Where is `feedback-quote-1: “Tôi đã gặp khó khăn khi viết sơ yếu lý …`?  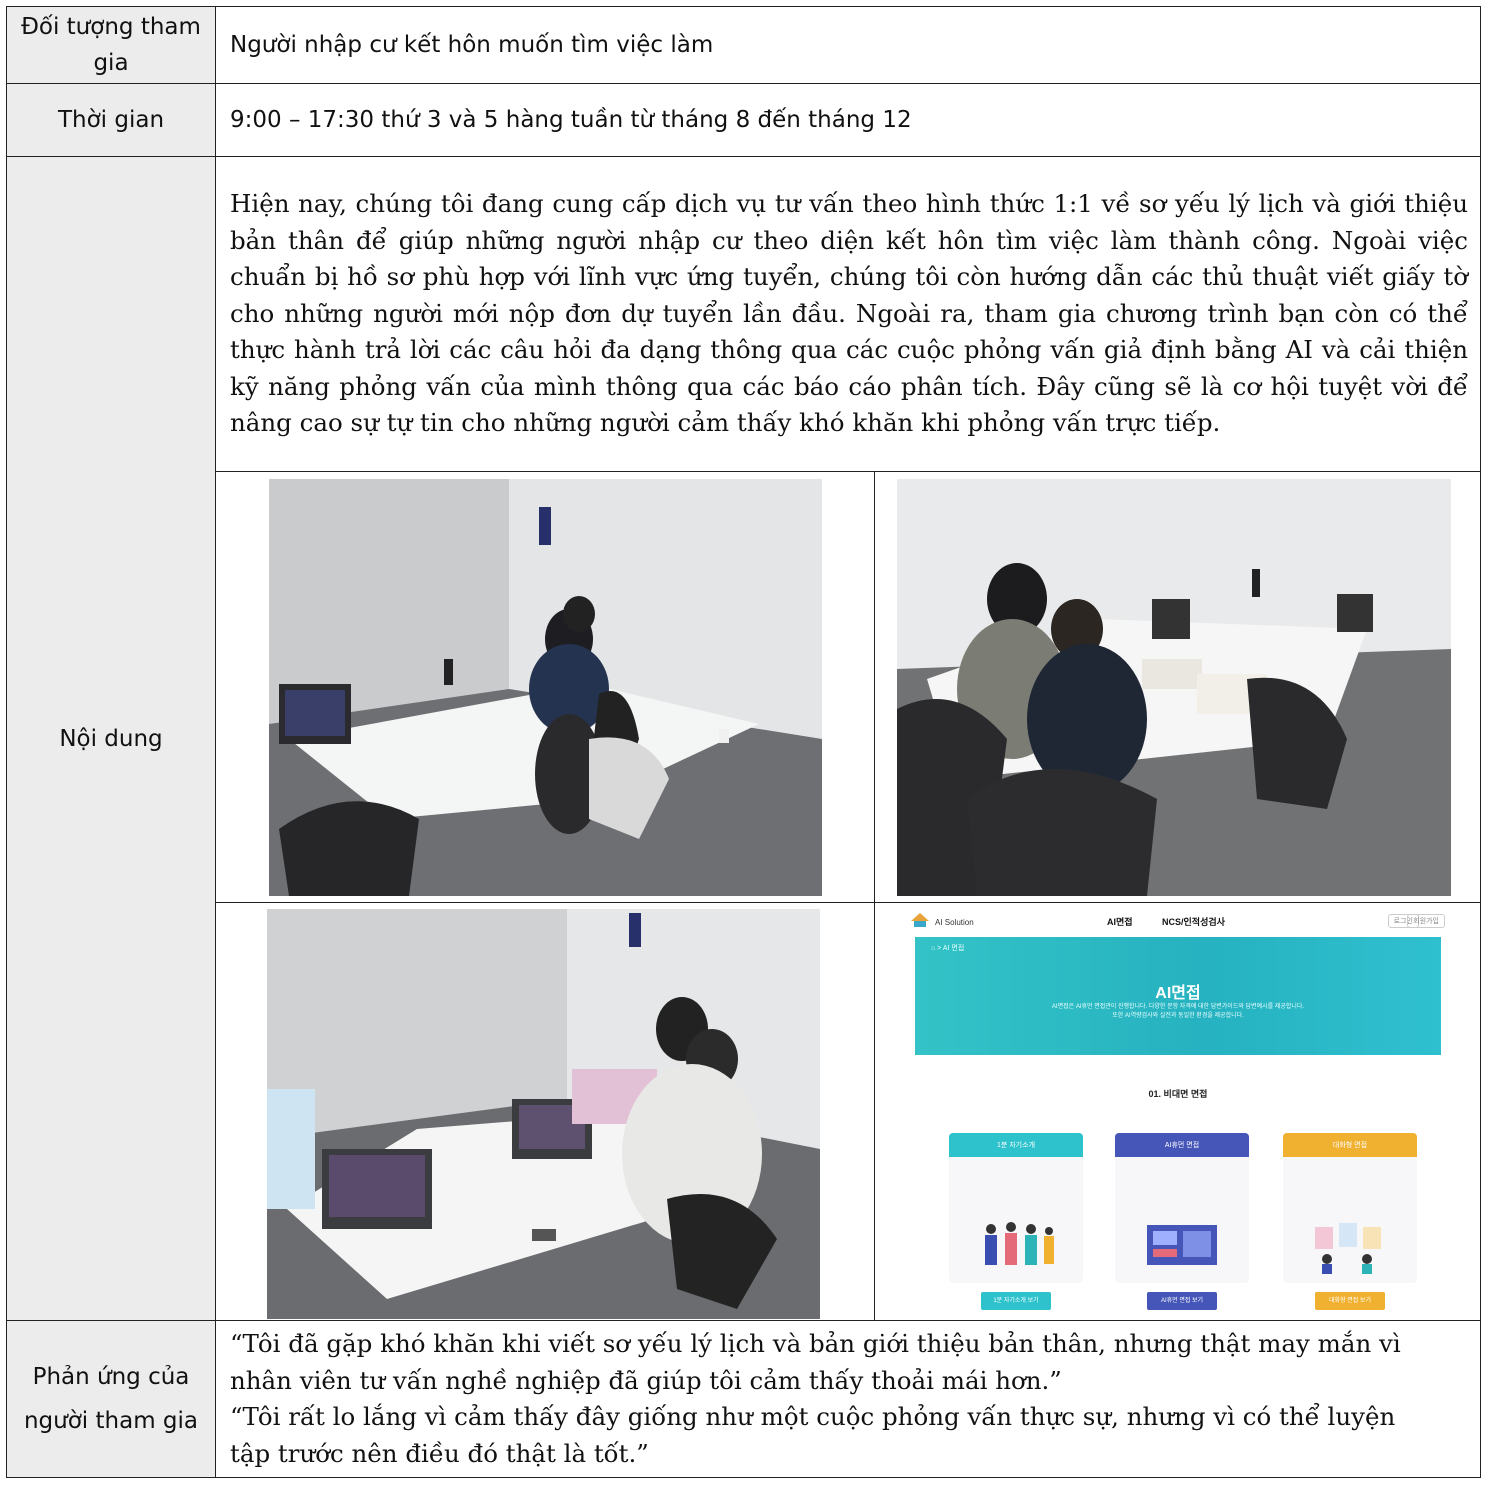 feedback-quote-1: “Tôi đã gặp khó khăn khi viết sơ yếu lý … is located at coordinates (815, 1362).